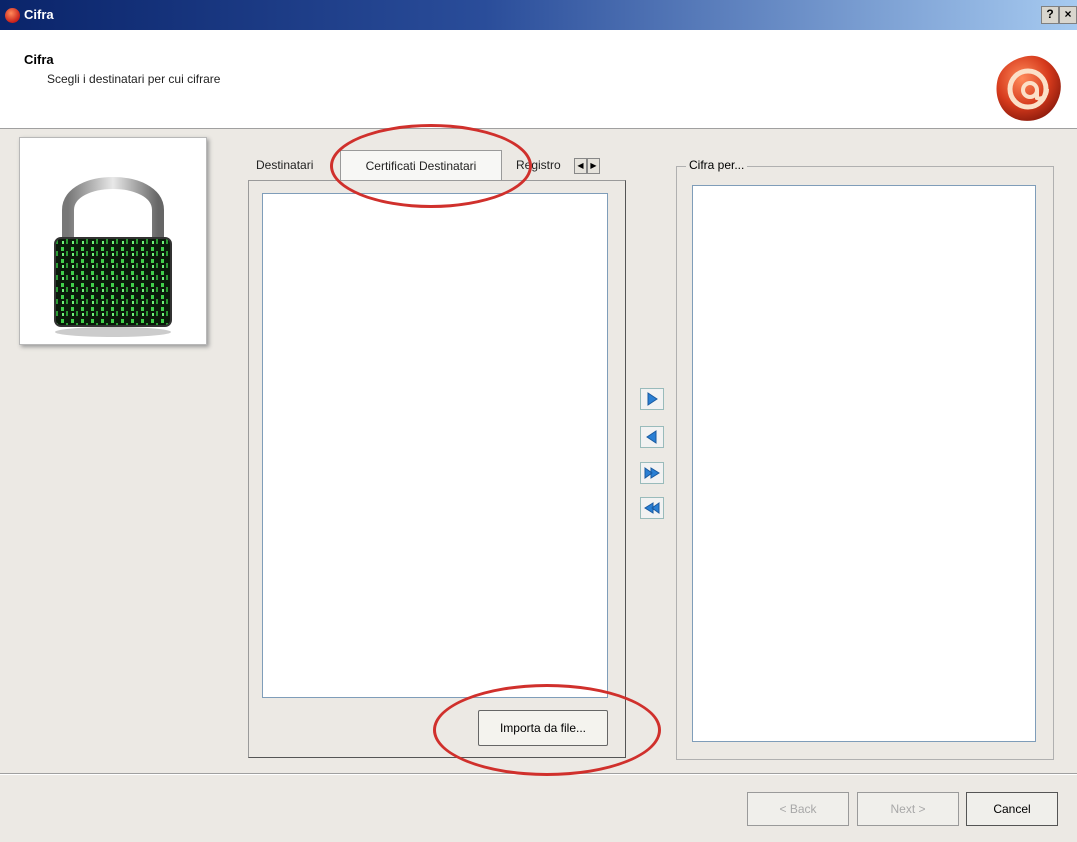 This screenshot has width=1077, height=842. I want to click on page-subtitle: Scegli i destinatari per cui cifrare, so click(134, 79).